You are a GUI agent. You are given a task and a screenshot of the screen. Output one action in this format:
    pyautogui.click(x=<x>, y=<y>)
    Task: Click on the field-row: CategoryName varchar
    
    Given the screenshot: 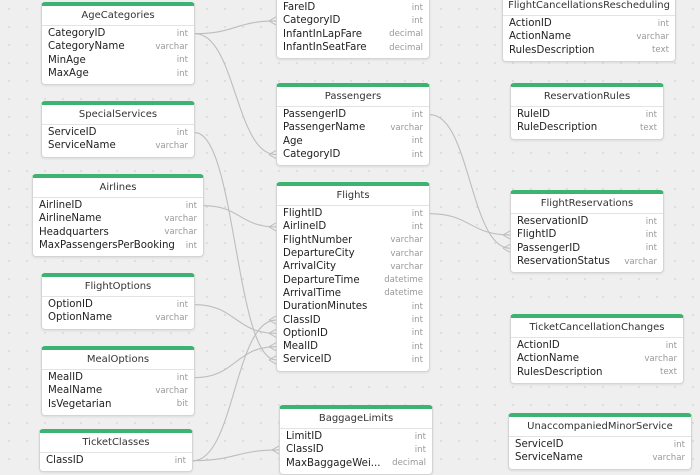 What is the action you would take?
    pyautogui.click(x=118, y=46)
    